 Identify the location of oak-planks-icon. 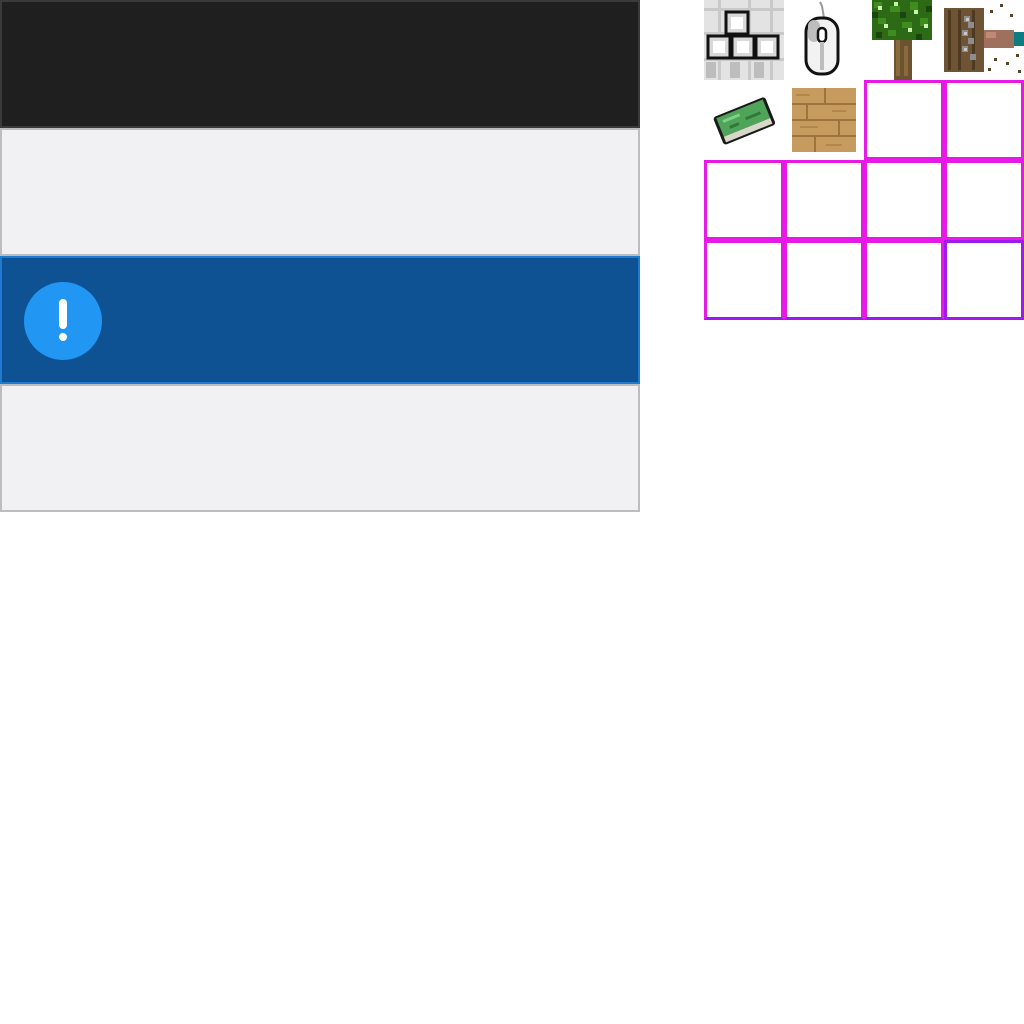
(824, 120).